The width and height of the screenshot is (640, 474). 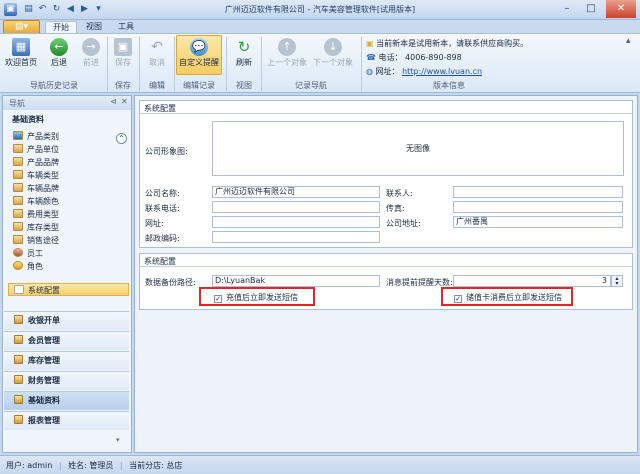 What do you see at coordinates (591, 9) in the screenshot?
I see `maximize-button: □` at bounding box center [591, 9].